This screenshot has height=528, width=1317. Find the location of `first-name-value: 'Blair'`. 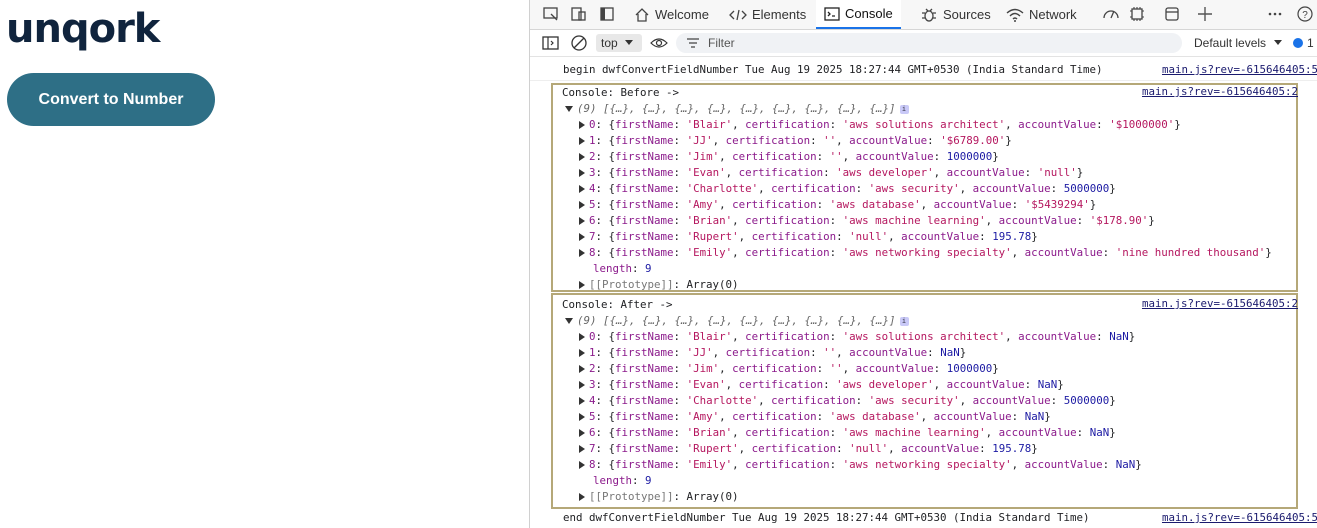

first-name-value: 'Blair' is located at coordinates (709, 124).